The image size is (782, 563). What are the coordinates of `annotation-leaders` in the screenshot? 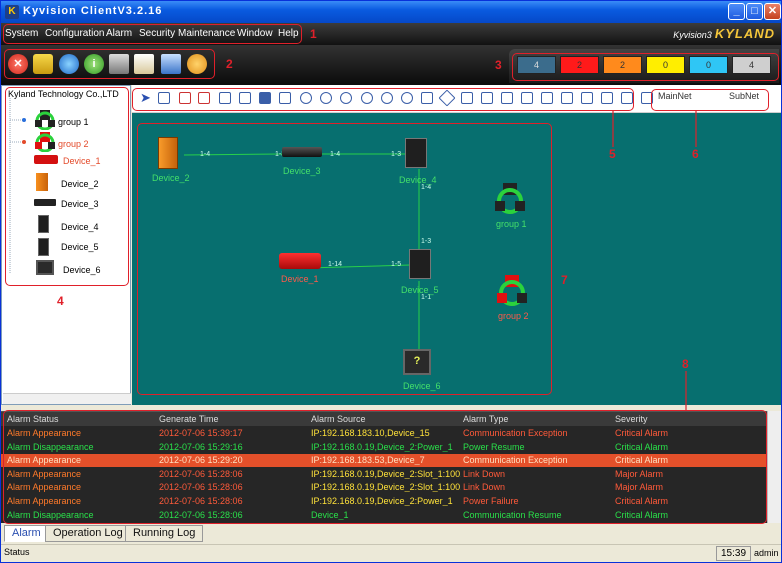 It's located at (654, 260).